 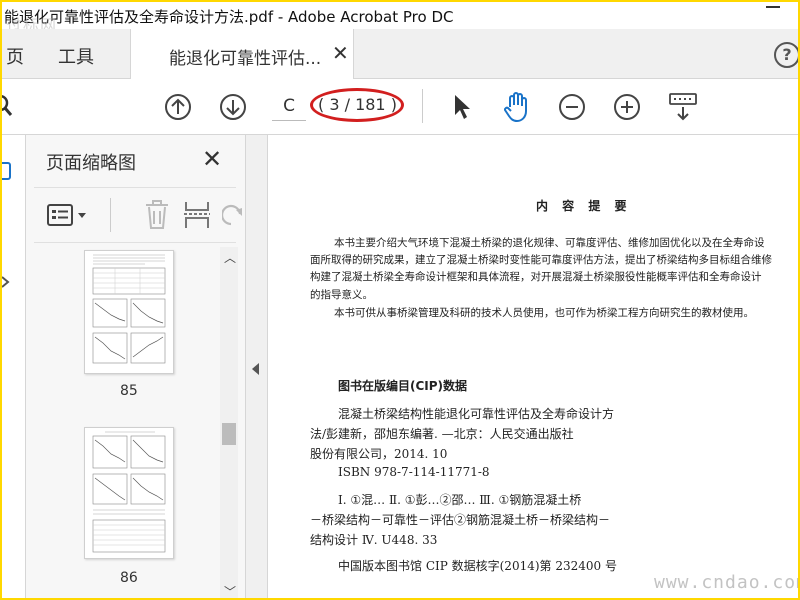 I want to click on cip-line: 中国版本图书馆 CIP 数据核字(2014)第 232400 号, so click(x=477, y=566).